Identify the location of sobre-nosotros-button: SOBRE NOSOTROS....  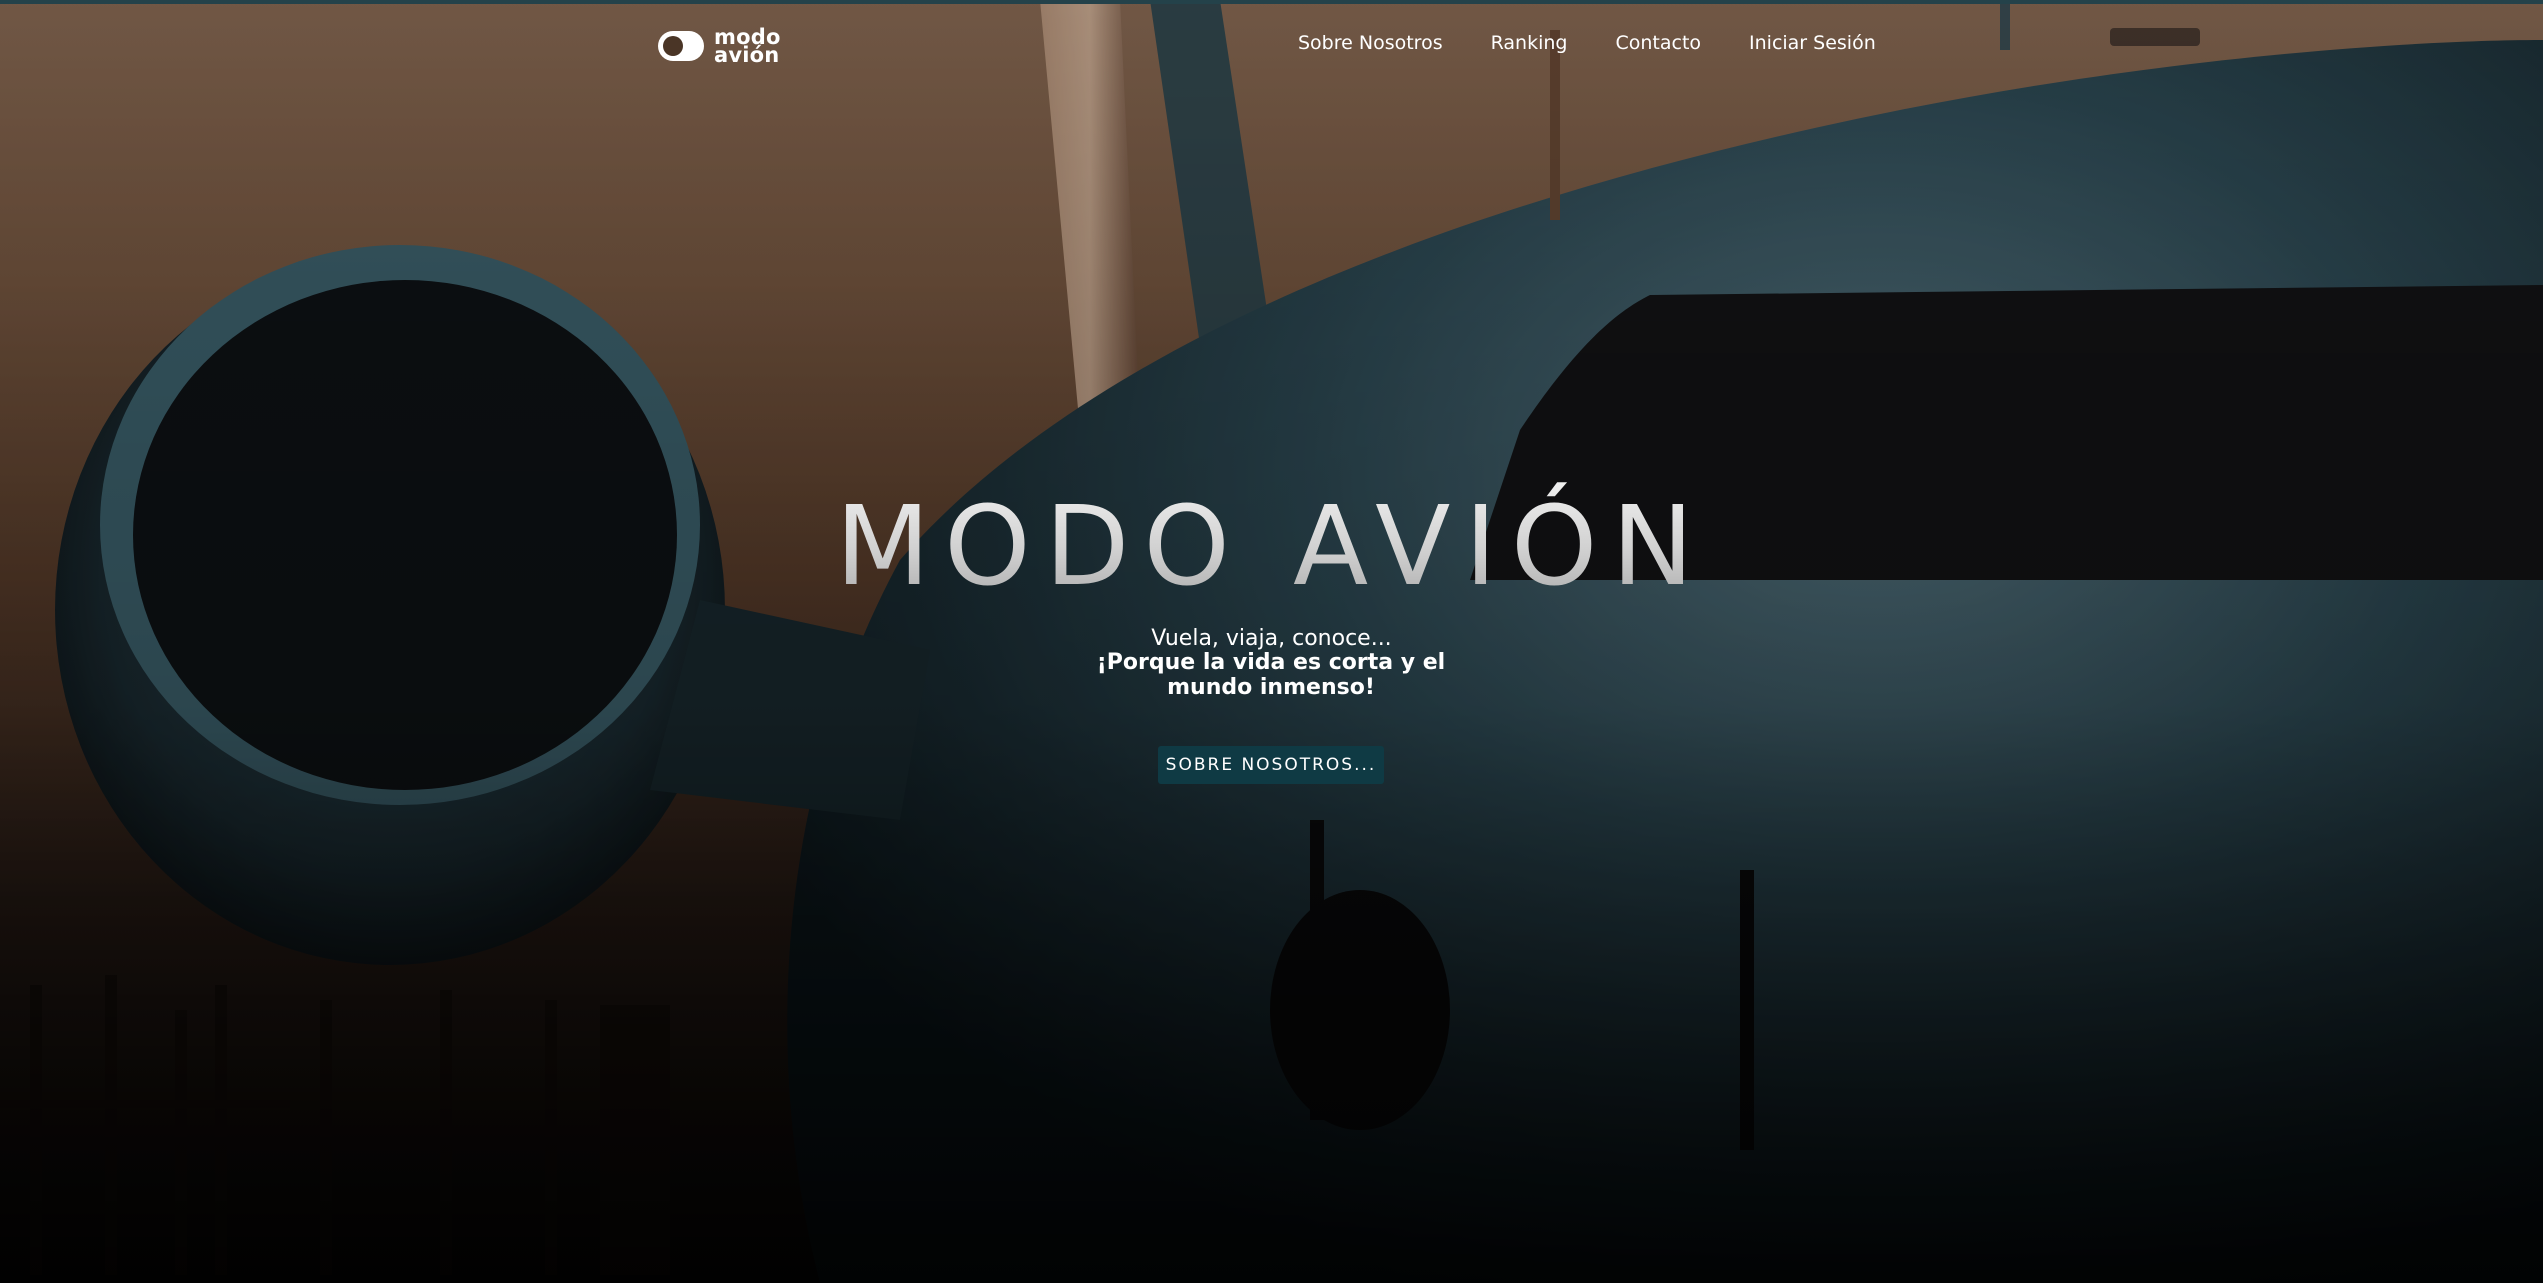
(1271, 765).